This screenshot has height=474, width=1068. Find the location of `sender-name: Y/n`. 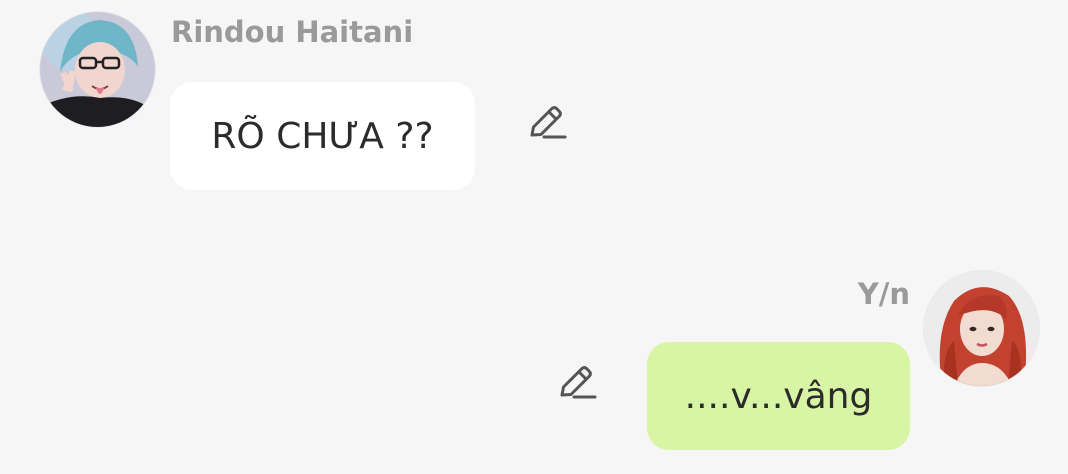

sender-name: Y/n is located at coordinates (883, 294).